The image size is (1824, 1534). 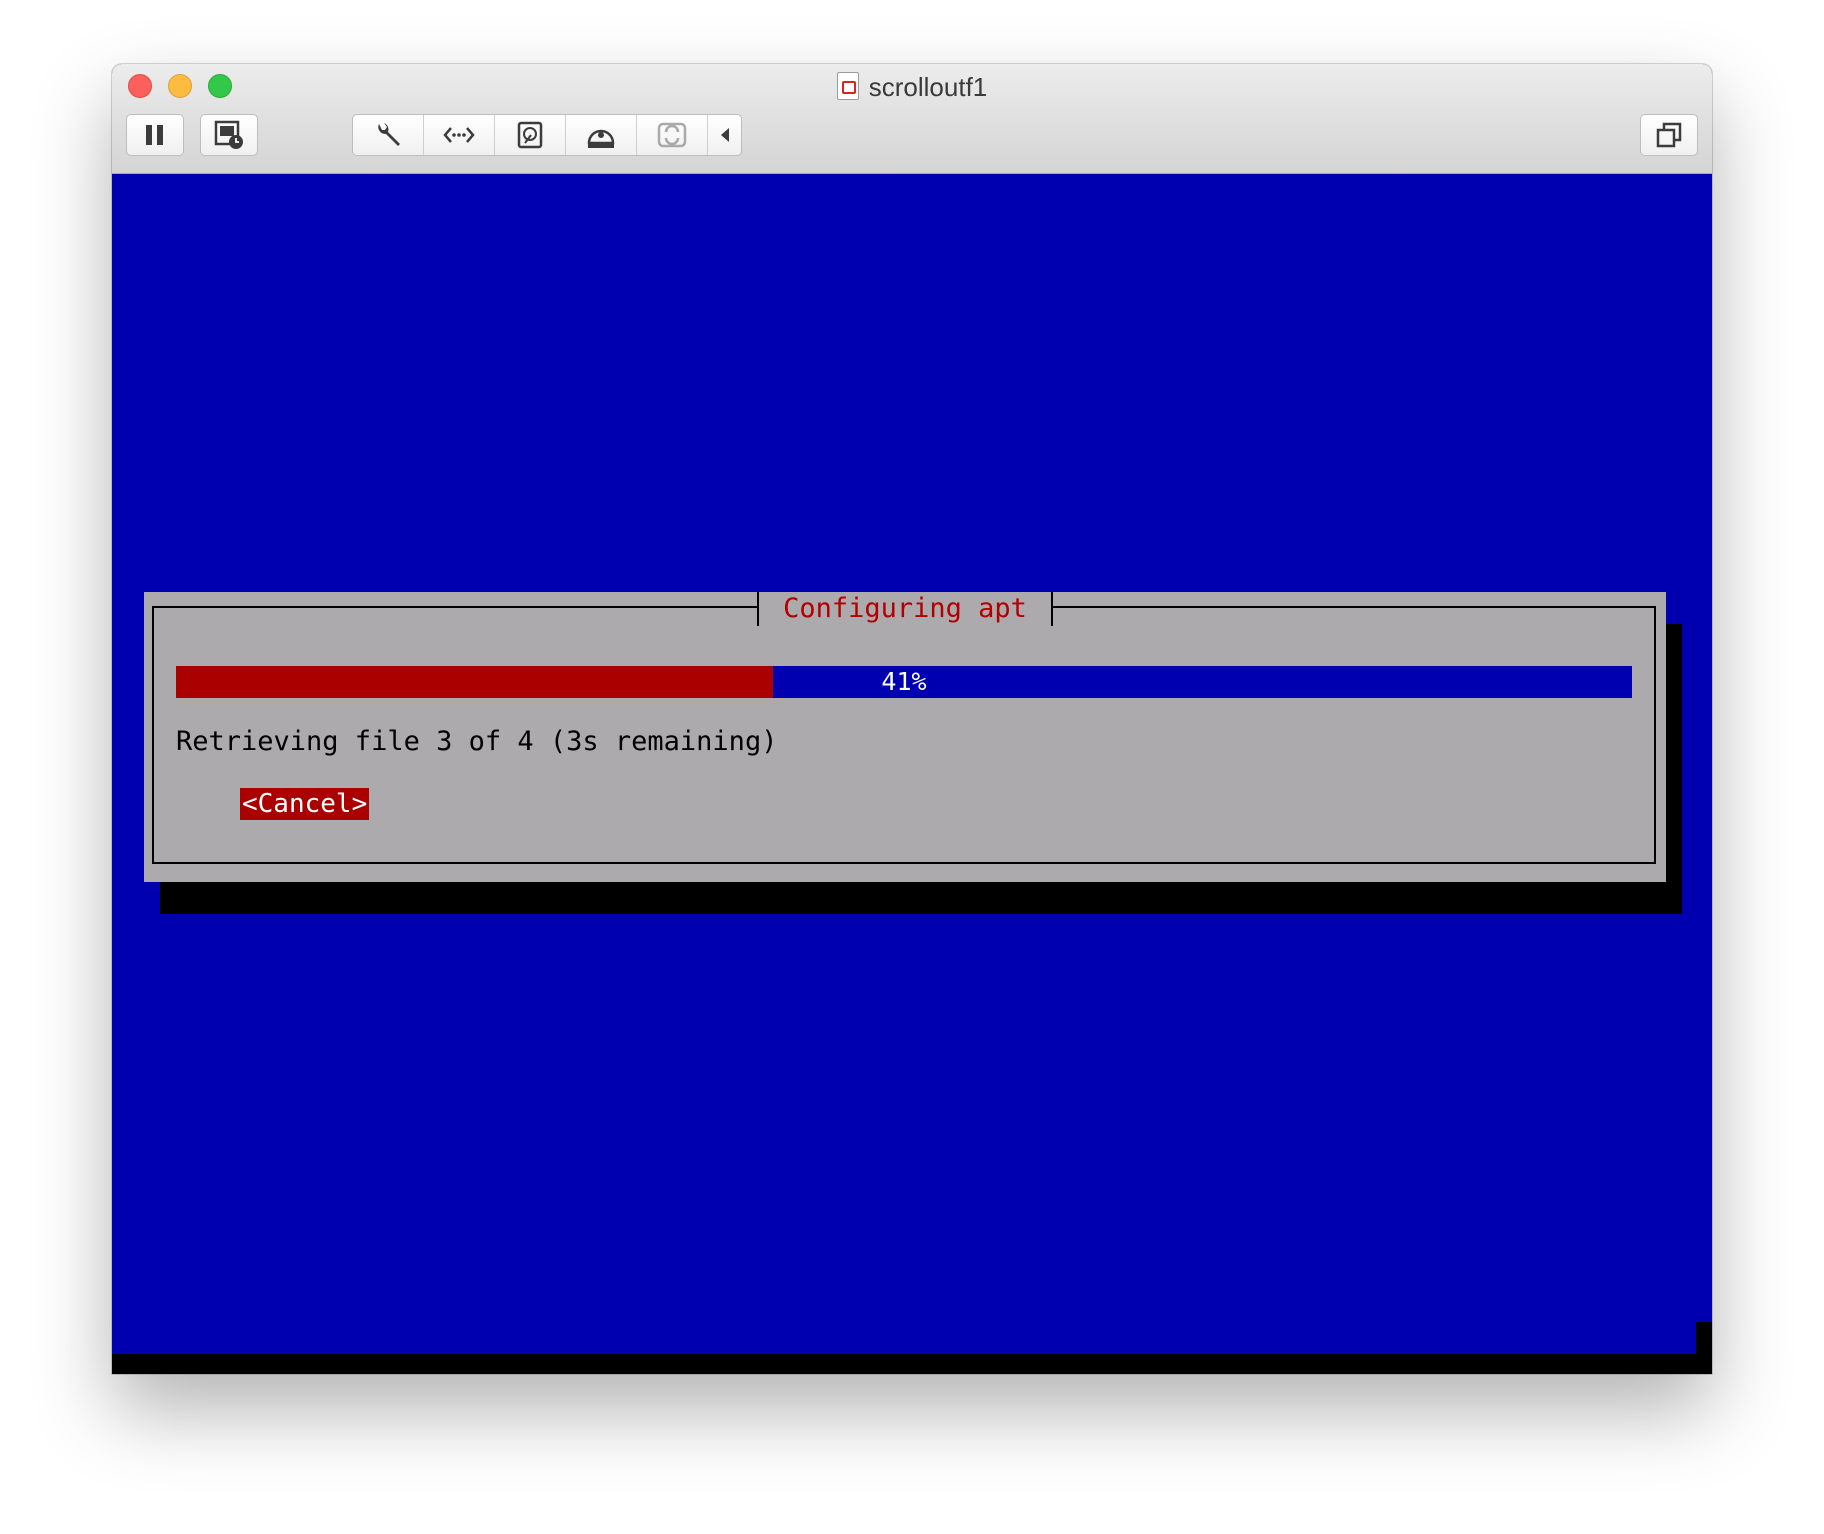 I want to click on window-mode-icon, so click(x=1669, y=135).